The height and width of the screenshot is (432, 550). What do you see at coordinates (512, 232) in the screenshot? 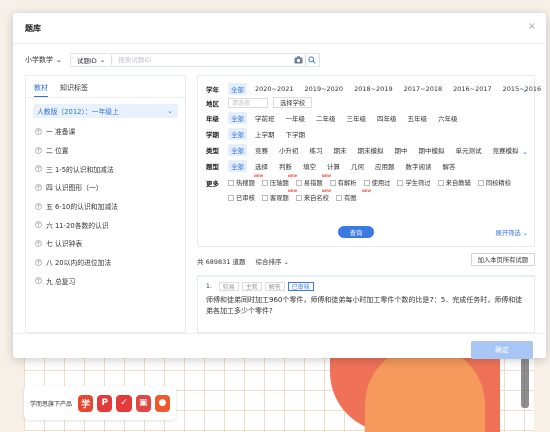
I see `expand-filters-link: 展开筛选 ⌄` at bounding box center [512, 232].